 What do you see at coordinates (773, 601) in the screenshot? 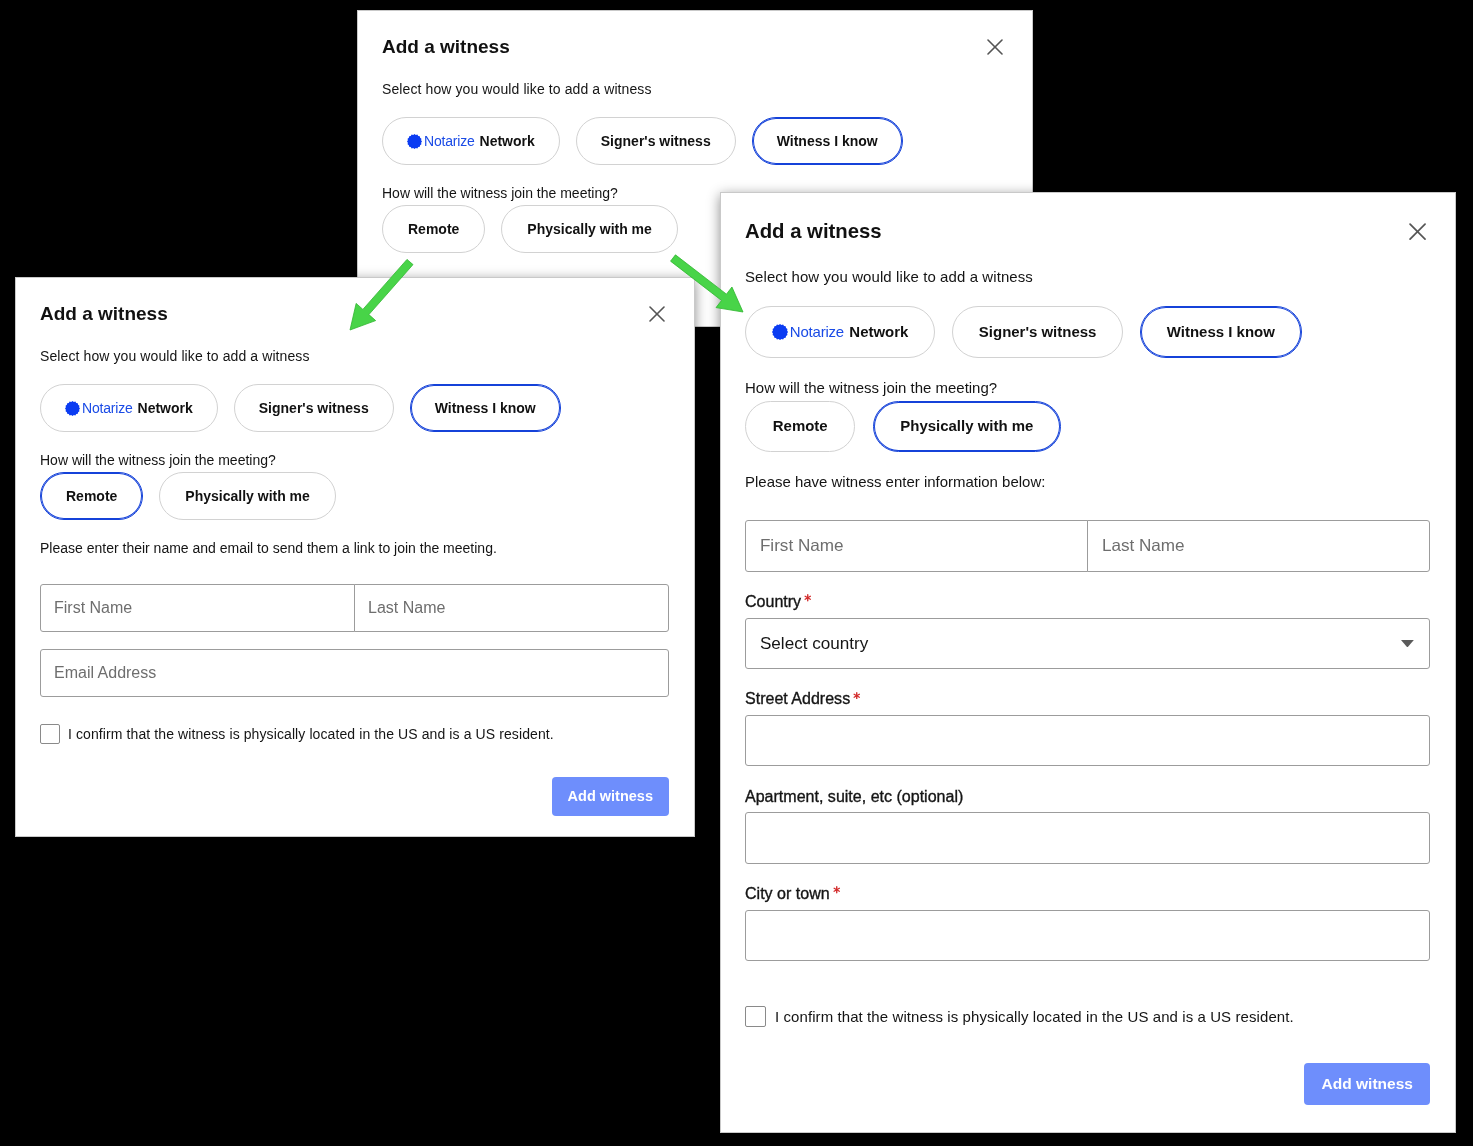
I see `field-label: Country` at bounding box center [773, 601].